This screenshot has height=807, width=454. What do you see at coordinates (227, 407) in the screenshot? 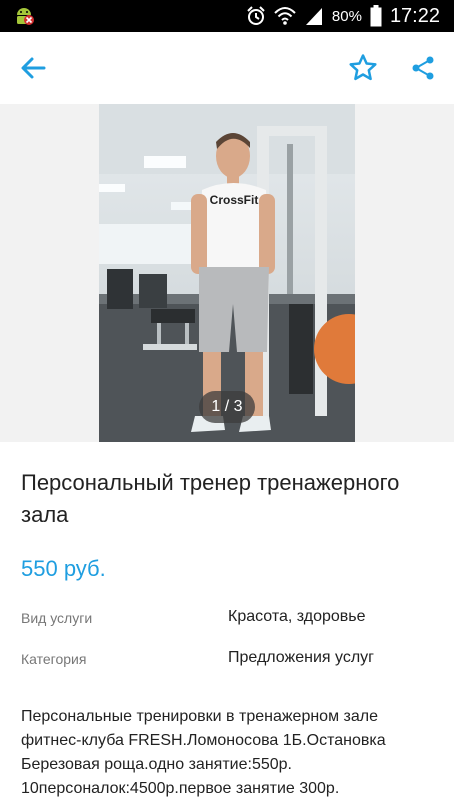
I see `page-indicator: 1 / 3` at bounding box center [227, 407].